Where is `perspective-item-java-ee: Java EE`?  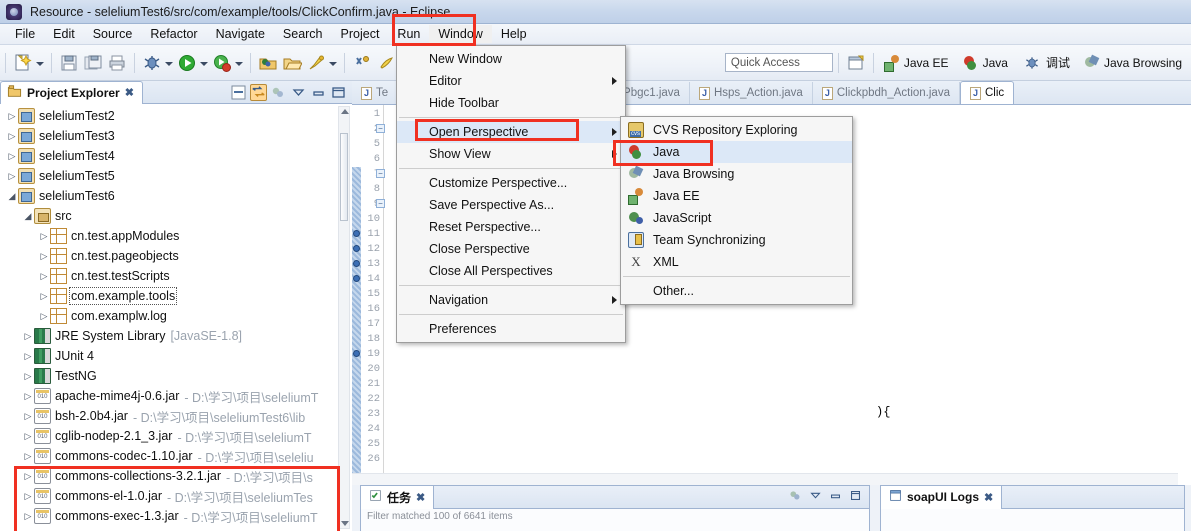 perspective-item-java-ee: Java EE is located at coordinates (736, 196).